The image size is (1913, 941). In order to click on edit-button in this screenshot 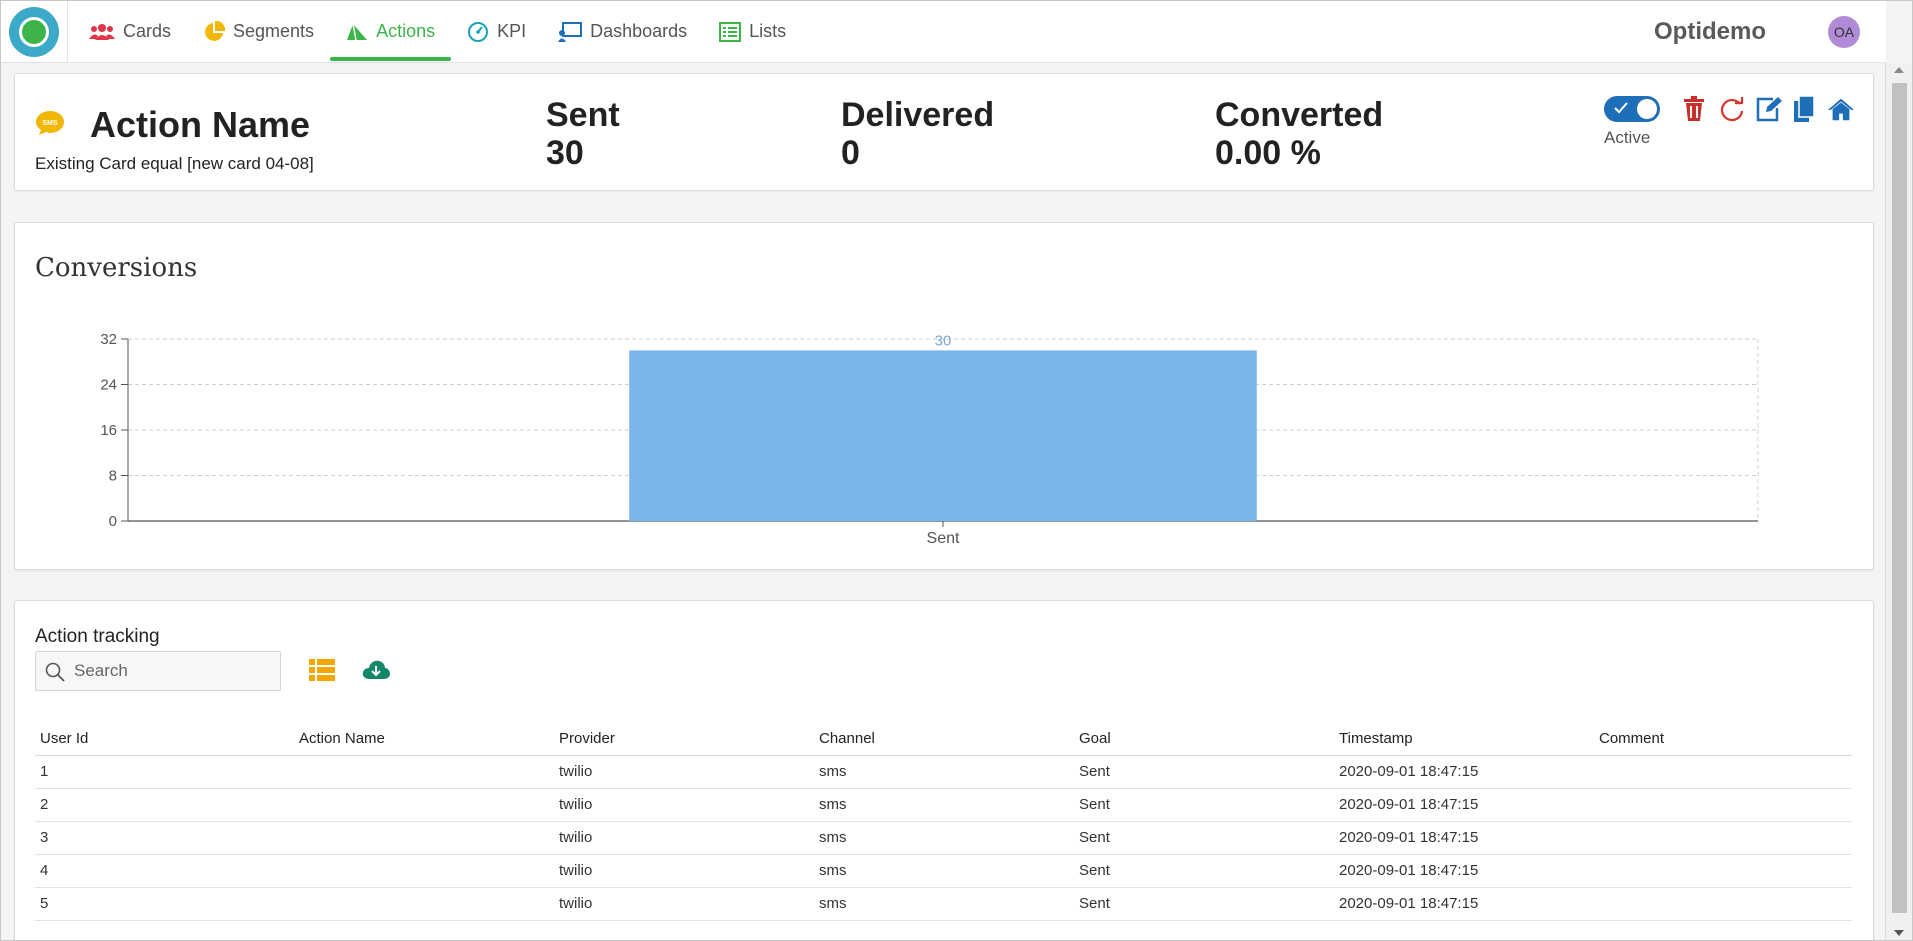, I will do `click(1769, 109)`.